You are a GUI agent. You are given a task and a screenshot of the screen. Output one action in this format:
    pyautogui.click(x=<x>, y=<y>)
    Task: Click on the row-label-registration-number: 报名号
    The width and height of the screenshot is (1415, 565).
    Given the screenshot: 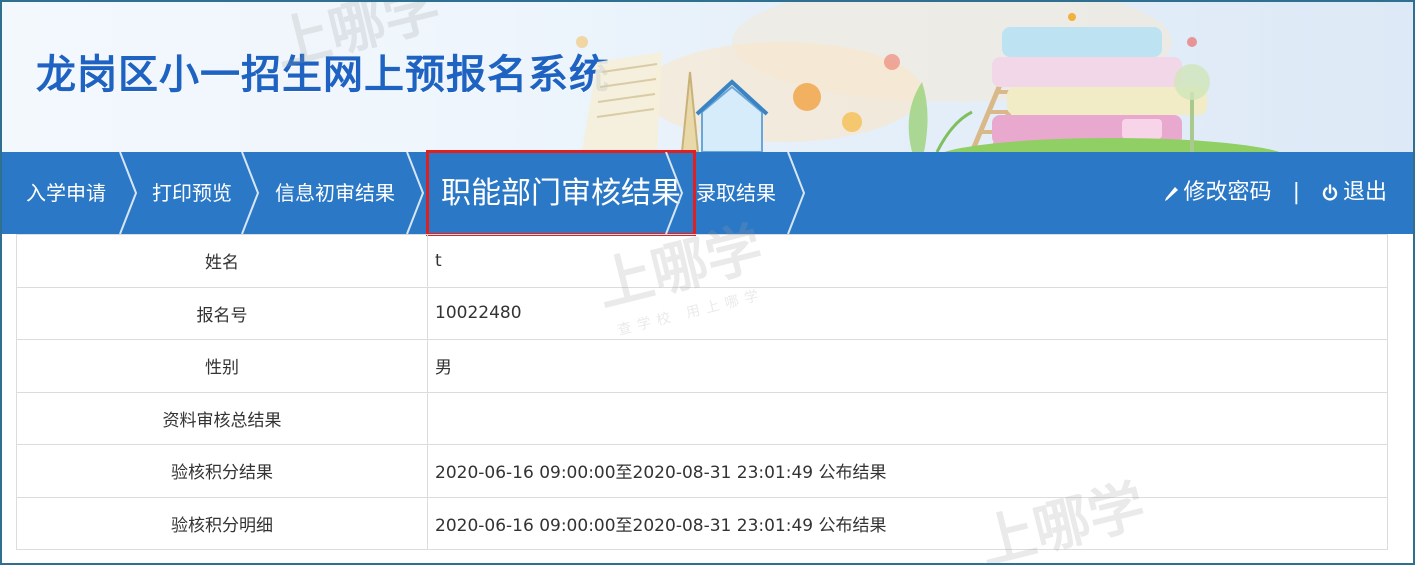 What is the action you would take?
    pyautogui.click(x=222, y=313)
    